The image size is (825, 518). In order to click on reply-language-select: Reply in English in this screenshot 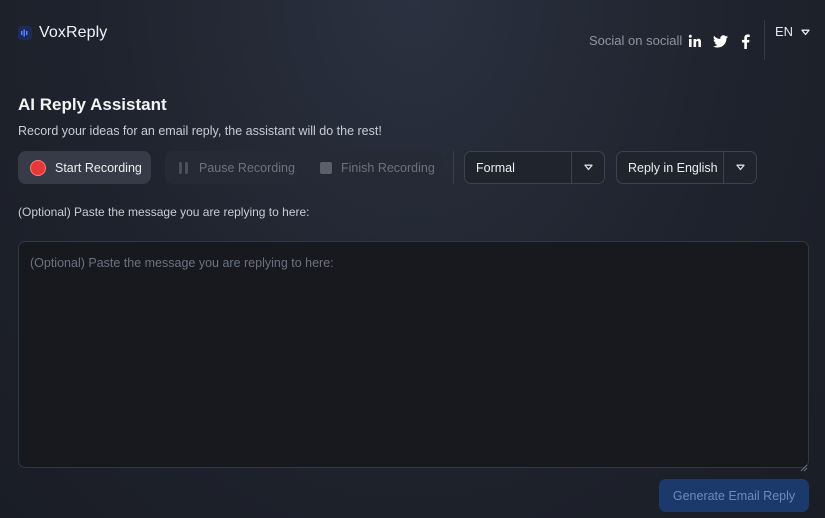, I will do `click(686, 167)`.